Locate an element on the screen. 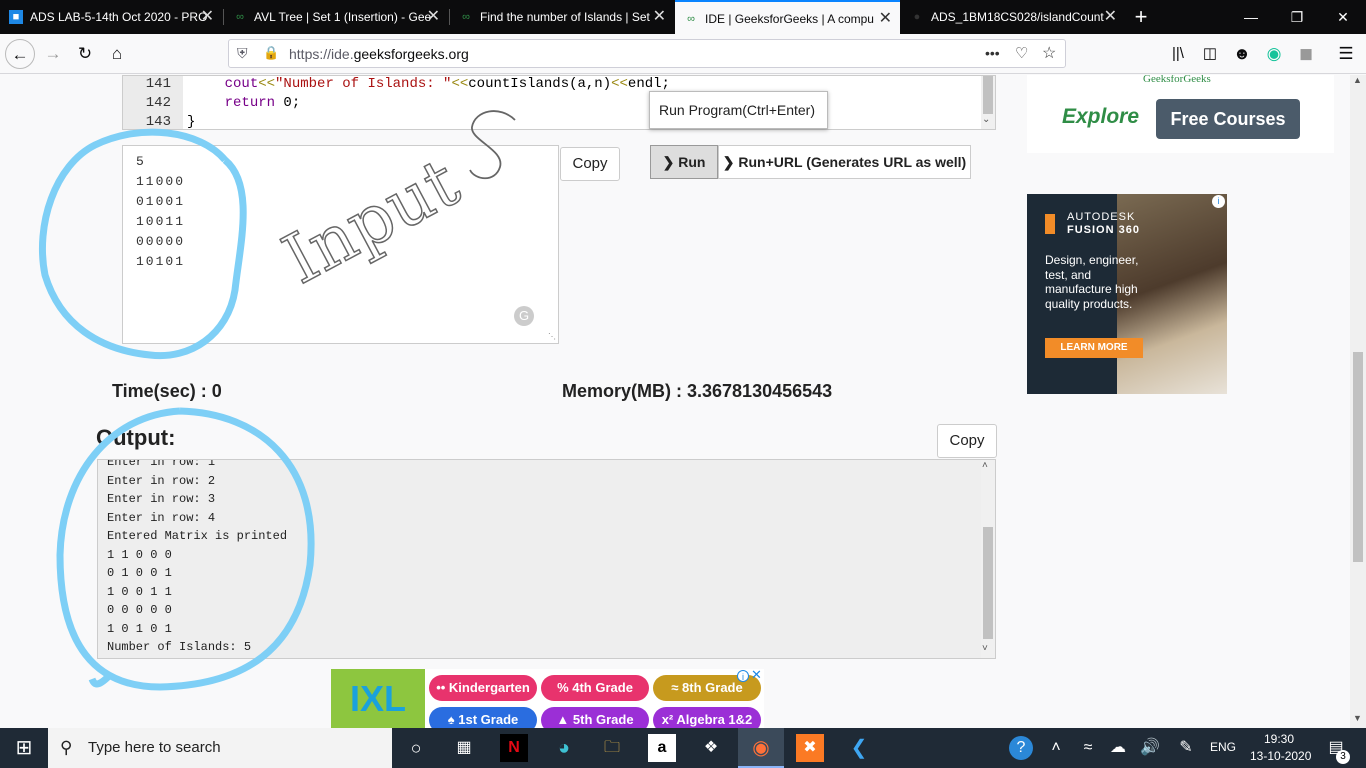  restore-button: ❐ is located at coordinates (1297, 17).